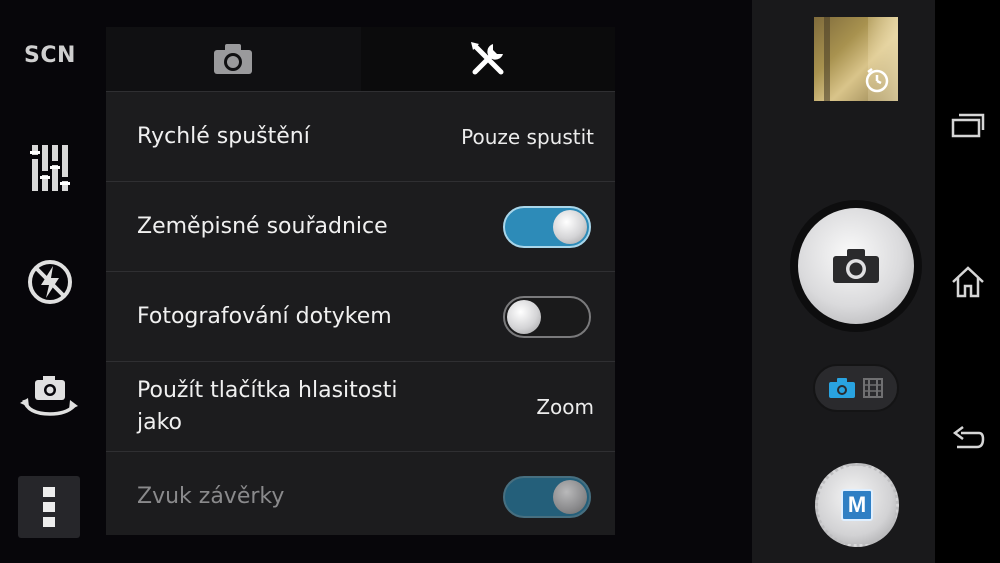  I want to click on flash-off-icon, so click(50, 282).